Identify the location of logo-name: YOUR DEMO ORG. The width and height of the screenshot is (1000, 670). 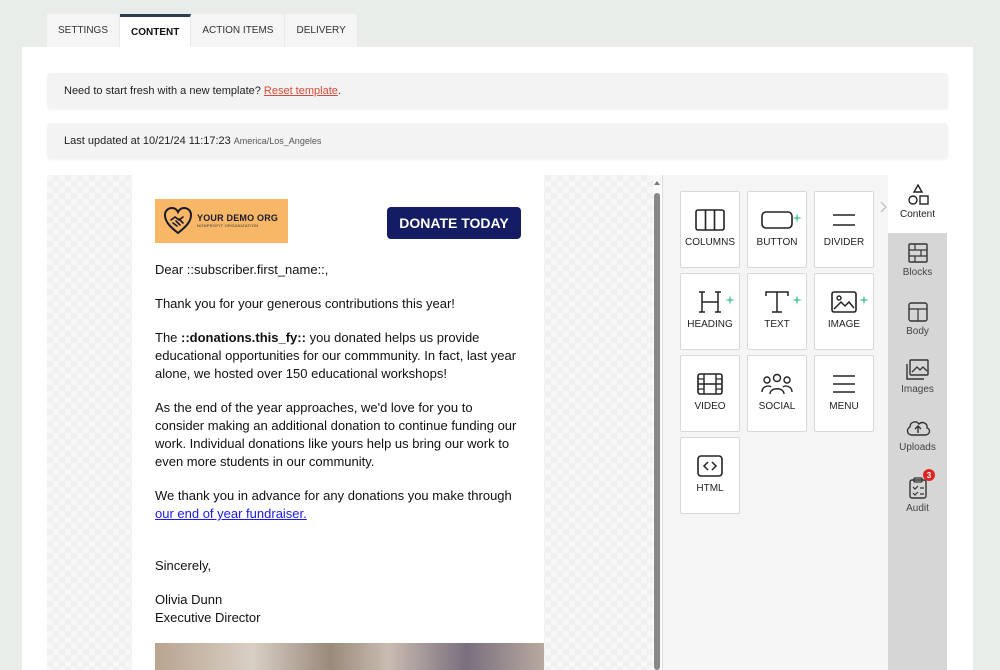
(238, 218).